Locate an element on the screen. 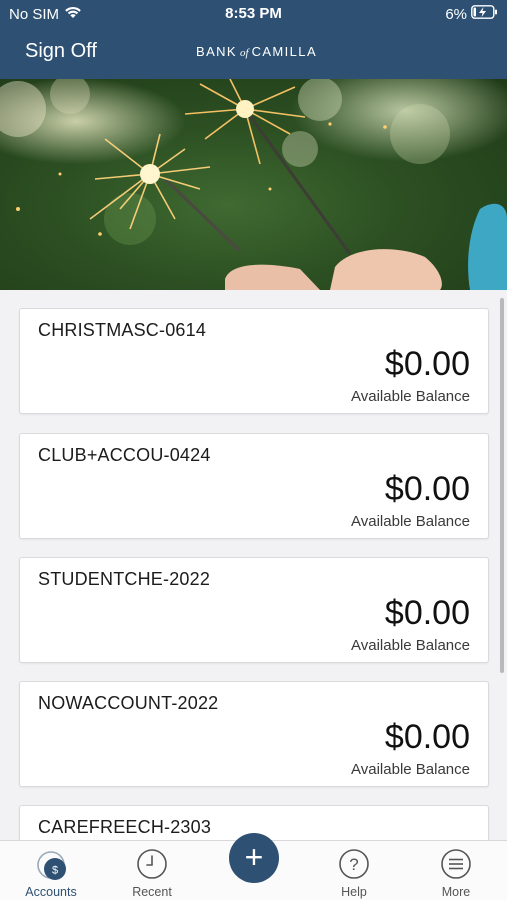 This screenshot has height=900, width=507. help-glyph: ? is located at coordinates (353, 864).